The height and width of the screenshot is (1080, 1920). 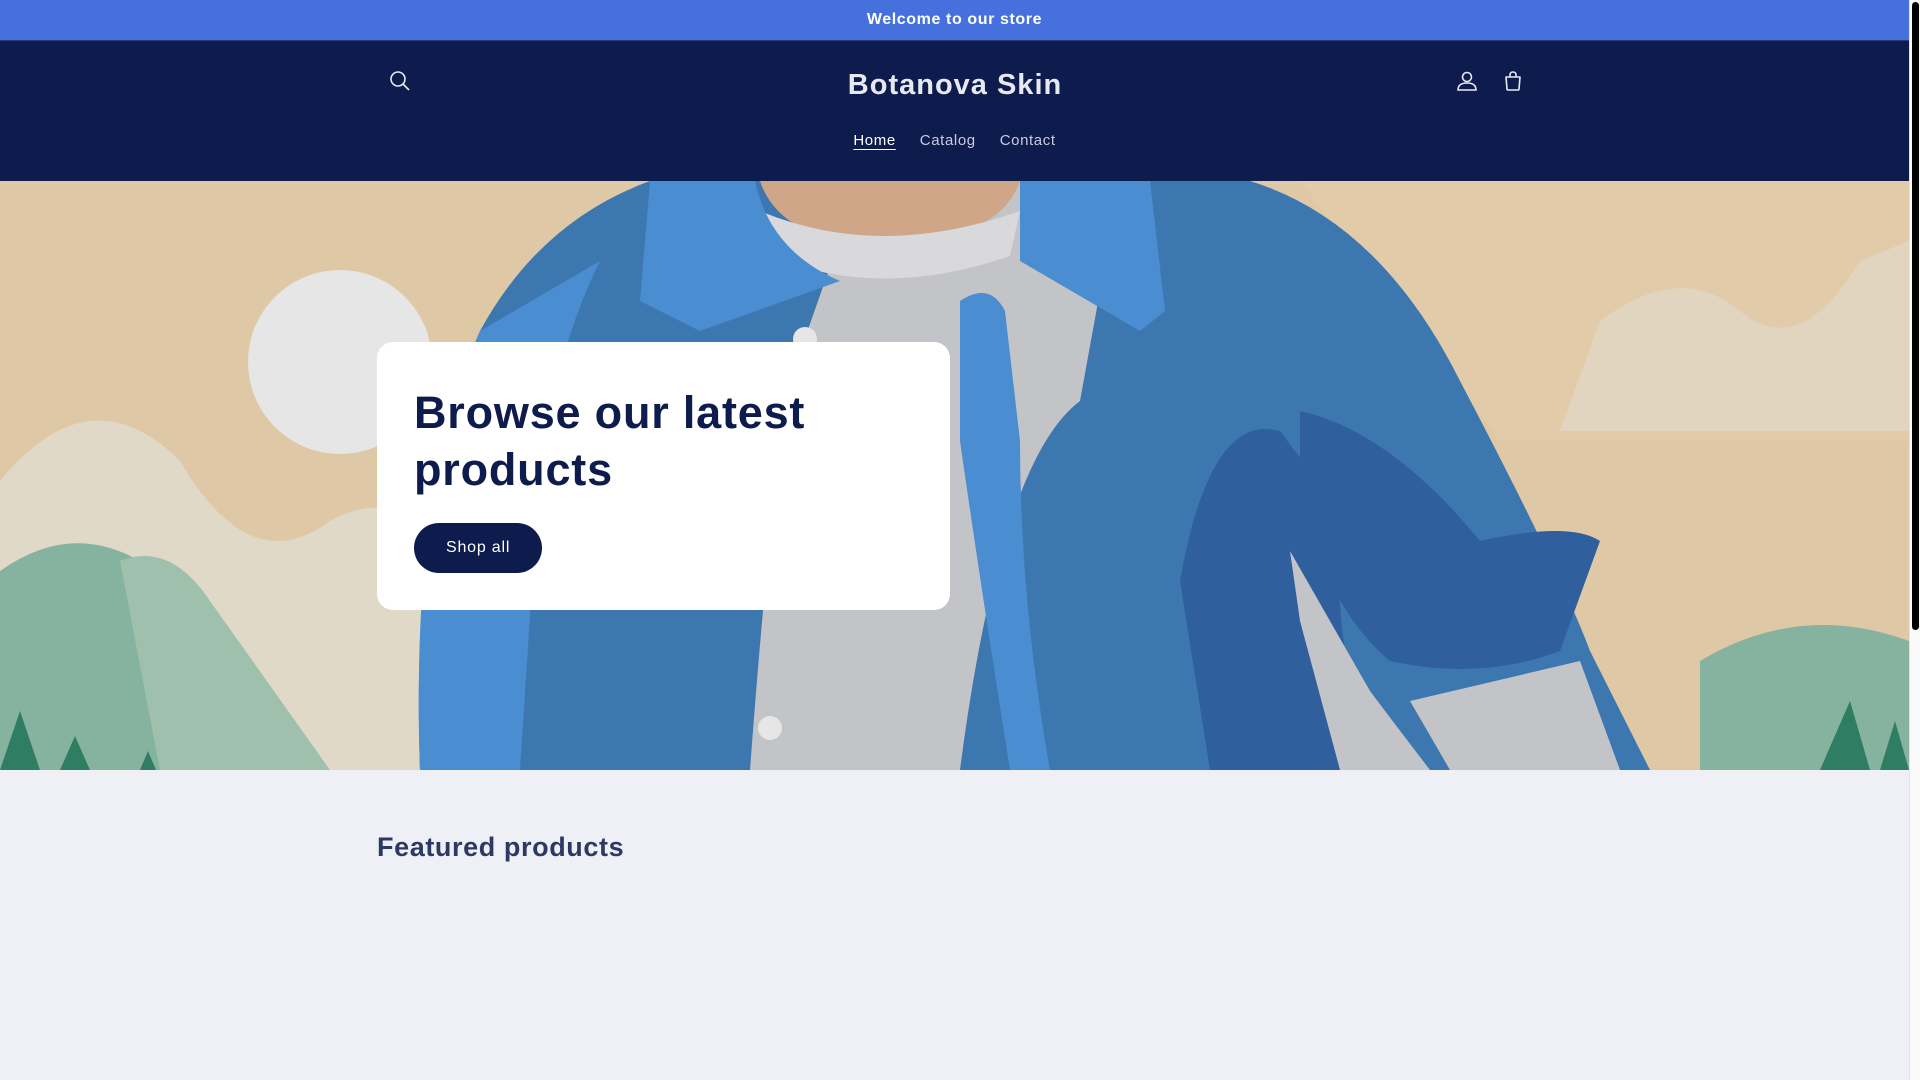 I want to click on hero-card: Browse our latest products Shop all, so click(x=663, y=476).